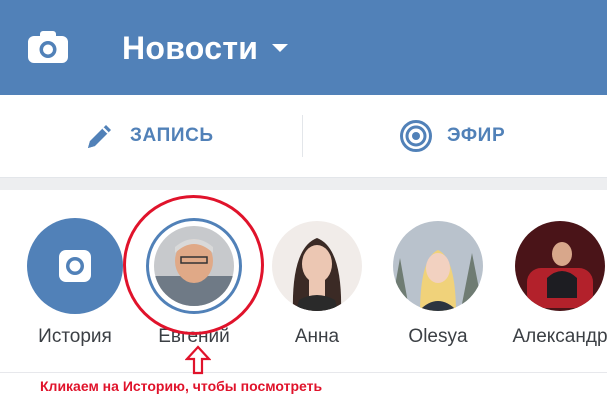  What do you see at coordinates (317, 336) in the screenshot?
I see `story-name: Анна` at bounding box center [317, 336].